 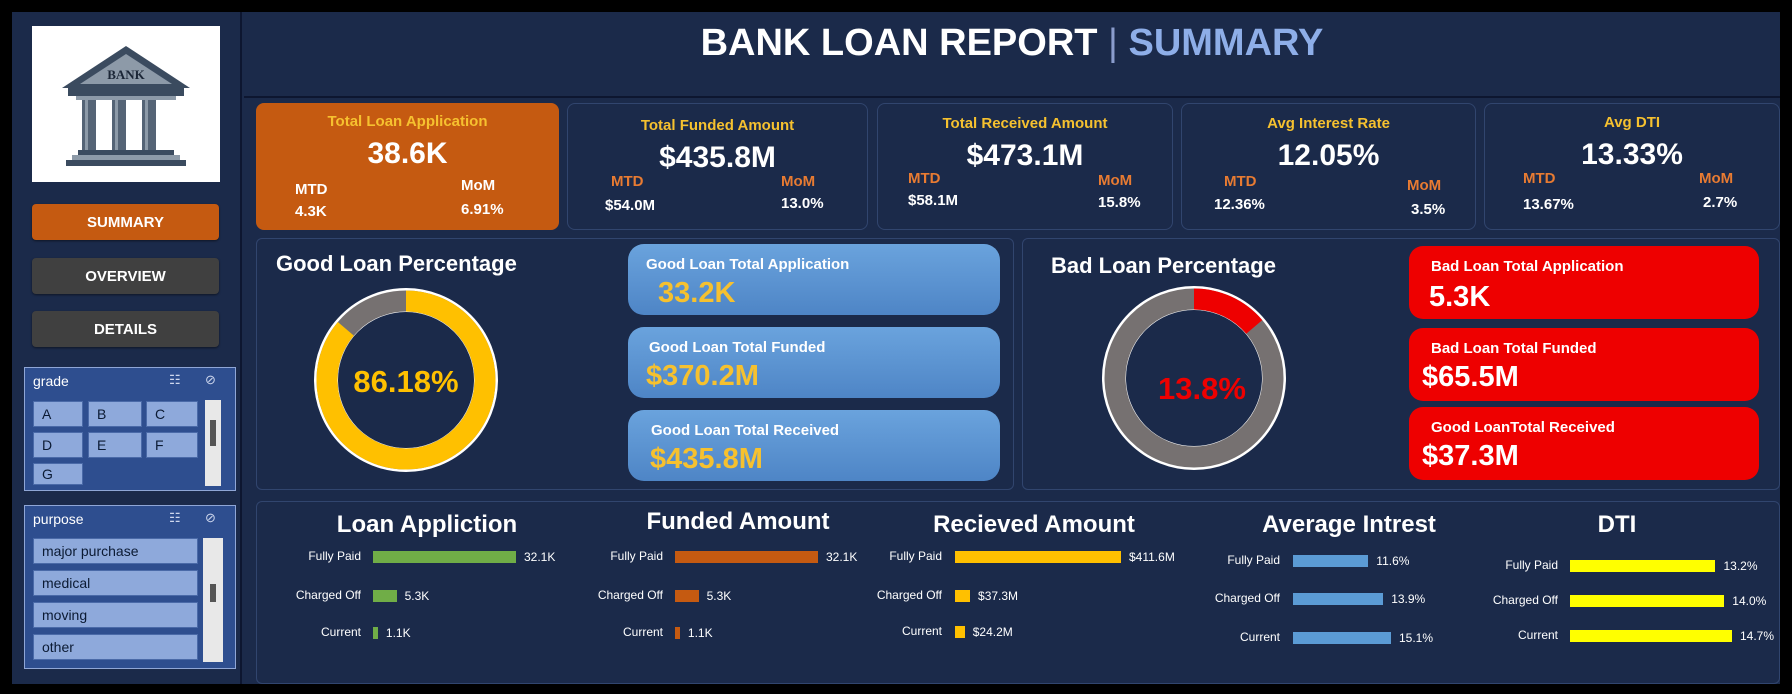 I want to click on grade-item-d: D, so click(x=58, y=445).